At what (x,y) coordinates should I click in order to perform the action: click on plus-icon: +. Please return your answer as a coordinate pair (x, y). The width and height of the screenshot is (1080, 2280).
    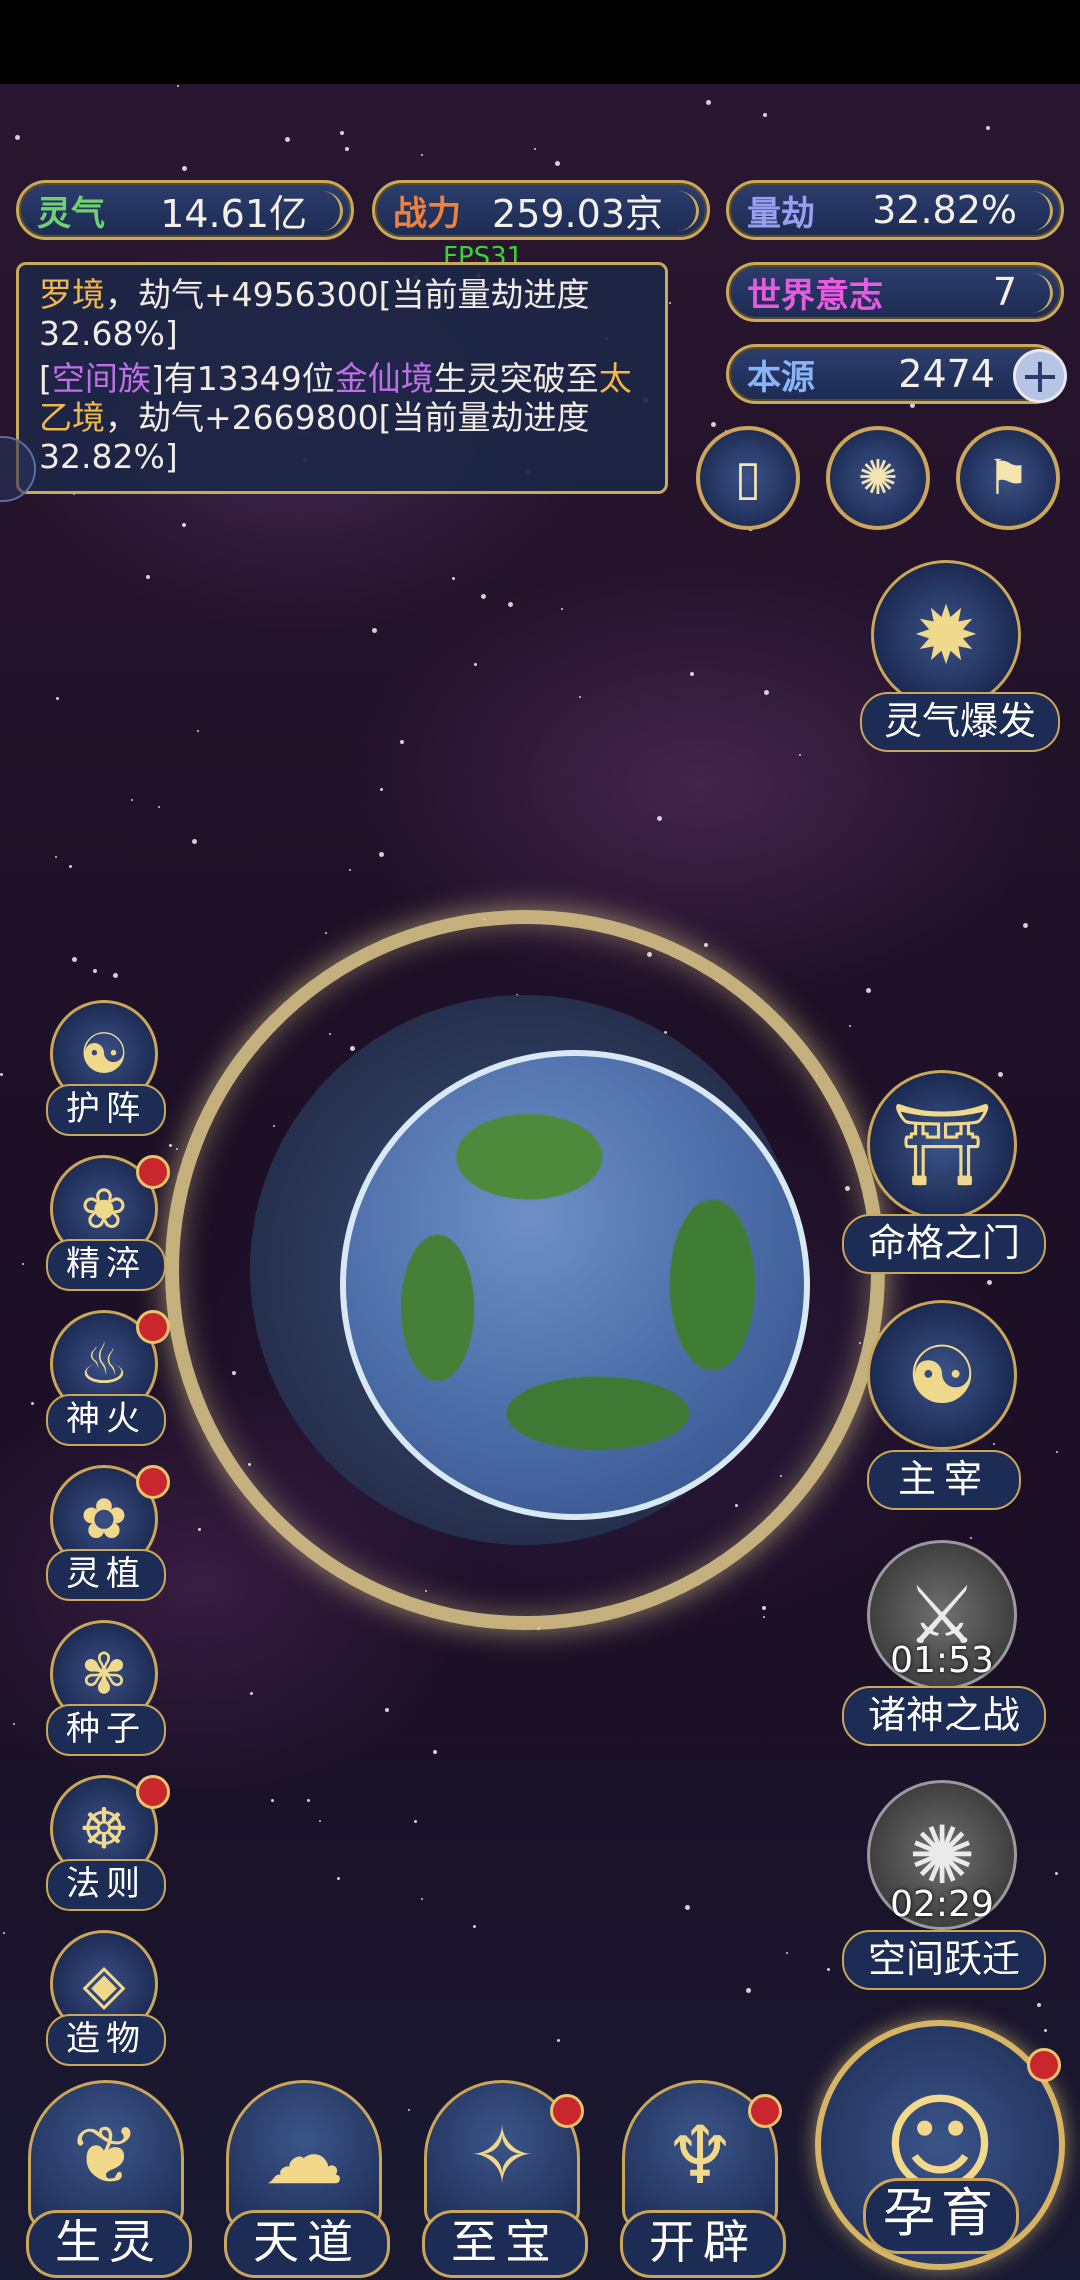
    Looking at the image, I should click on (1040, 376).